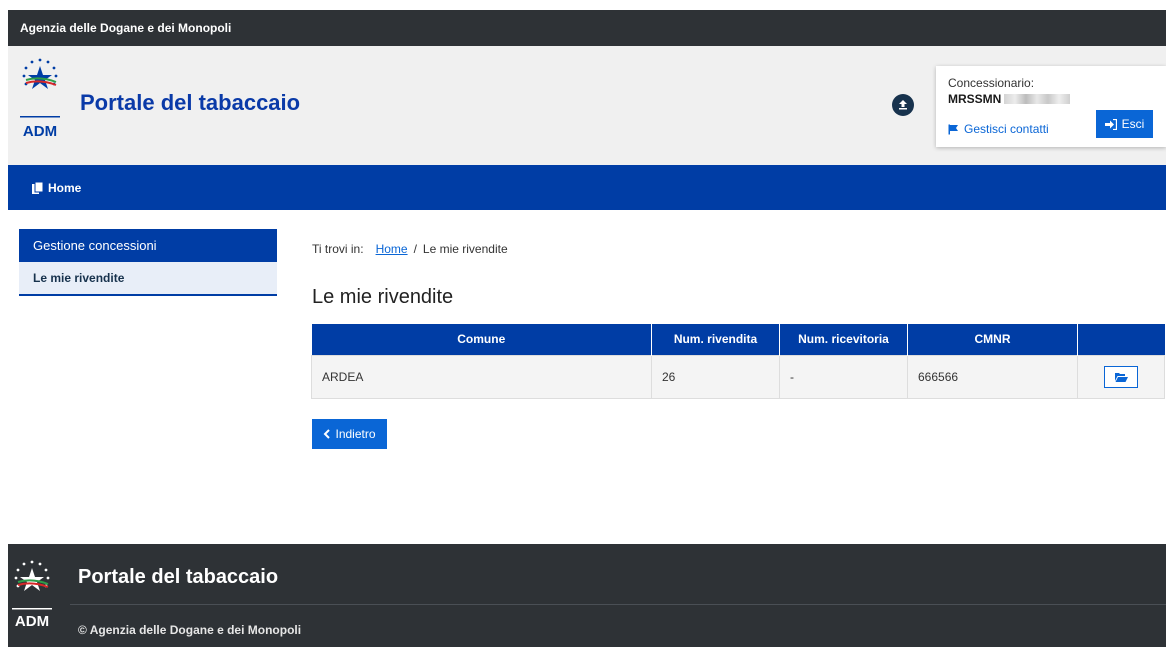 The width and height of the screenshot is (1166, 647). Describe the element at coordinates (40, 99) in the screenshot. I see `adm-logo: ADM` at that location.